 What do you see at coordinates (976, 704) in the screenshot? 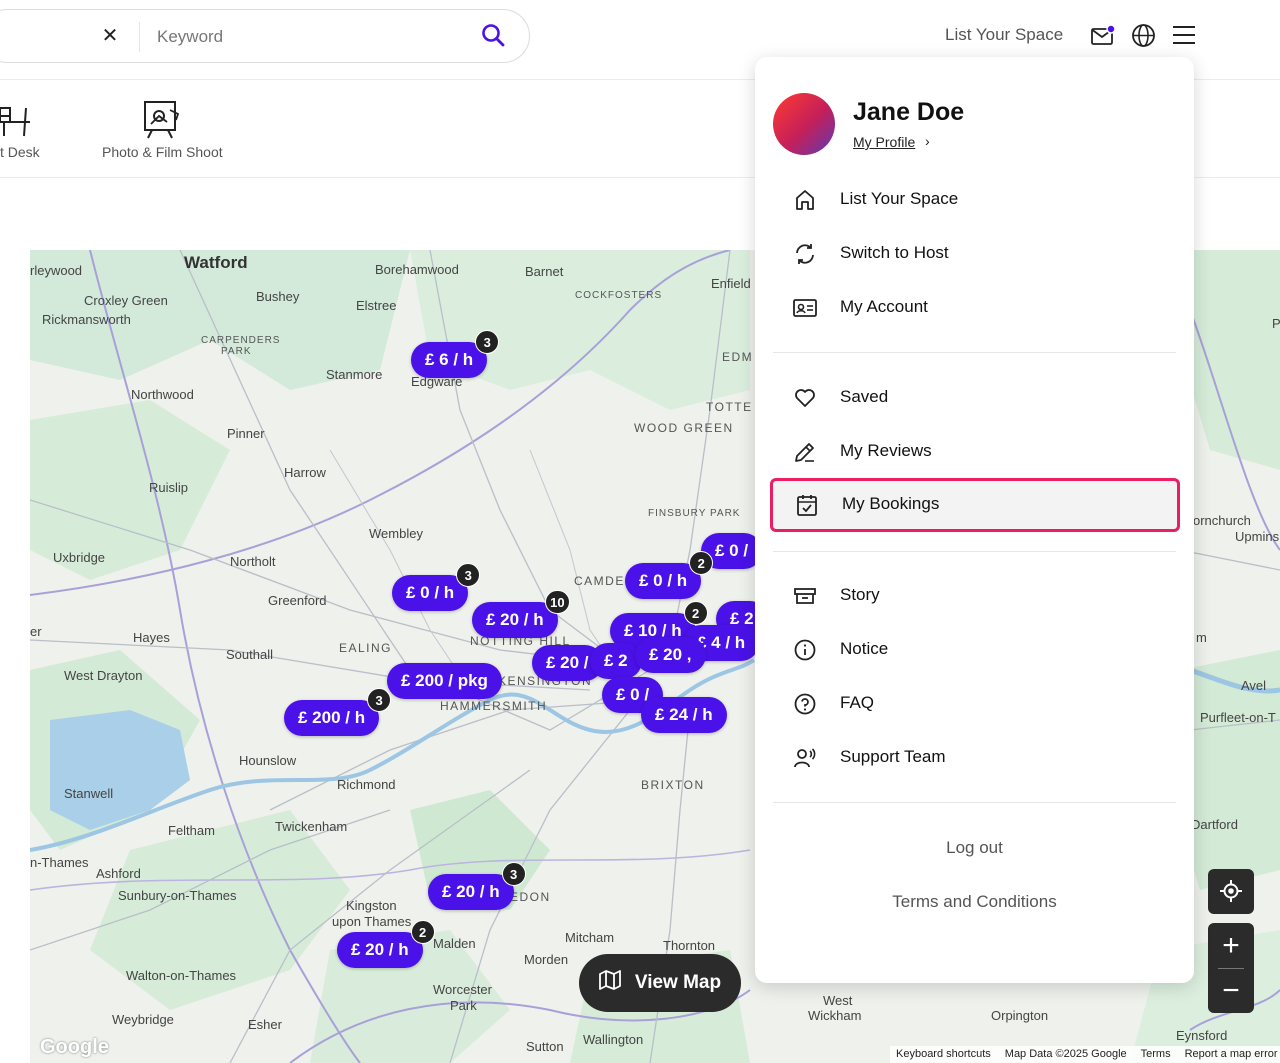
I see `menu-item-faq: FAQ` at bounding box center [976, 704].